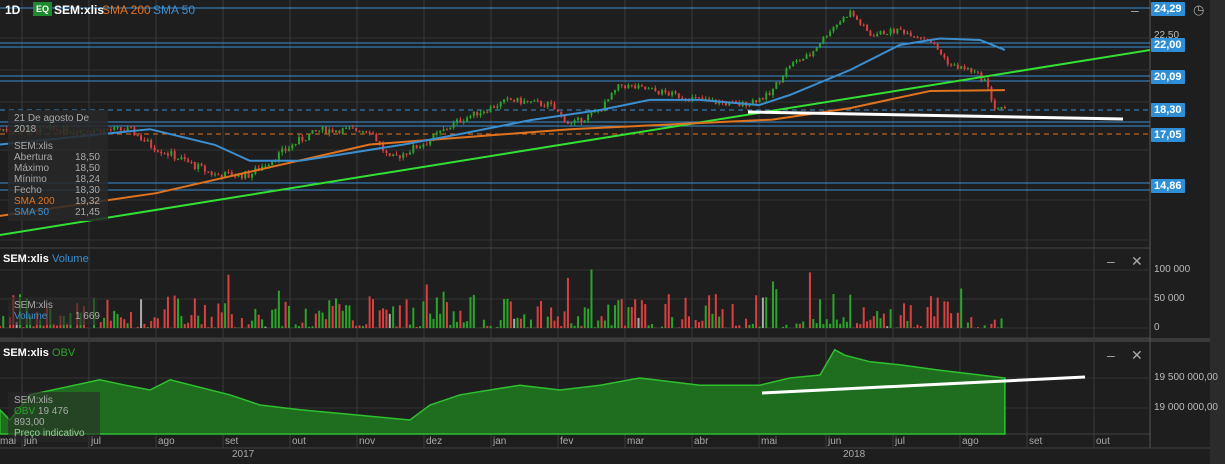  I want to click on scrollbar, so click(1217, 232).